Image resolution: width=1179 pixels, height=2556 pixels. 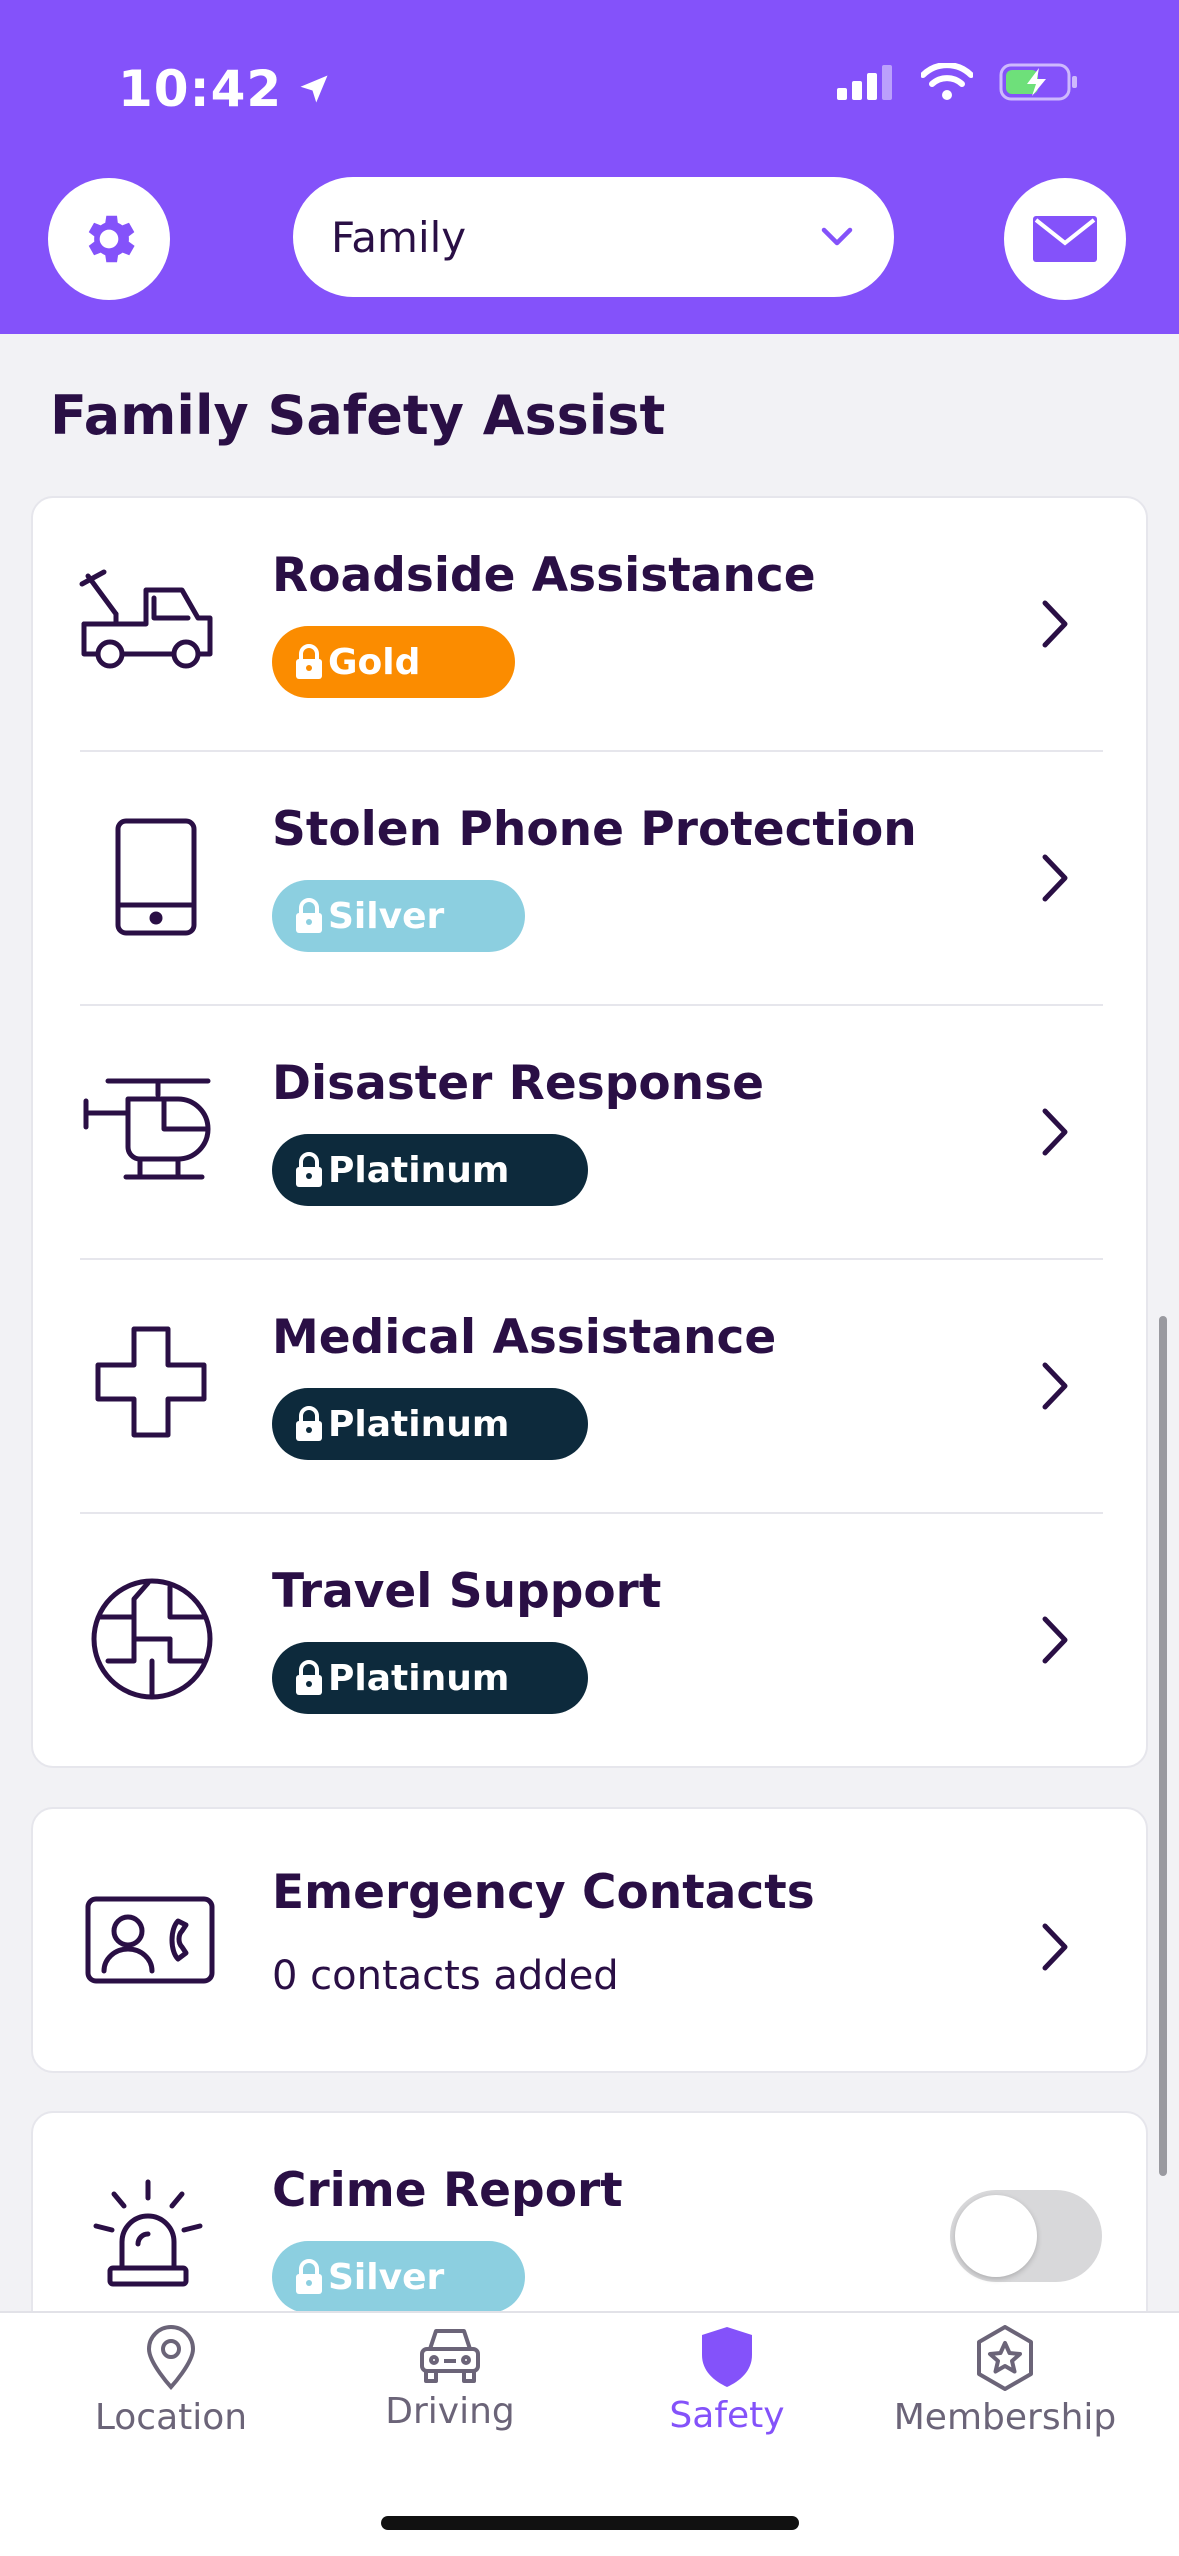 I want to click on safety-item-title: Roadside Assistance, so click(x=544, y=575).